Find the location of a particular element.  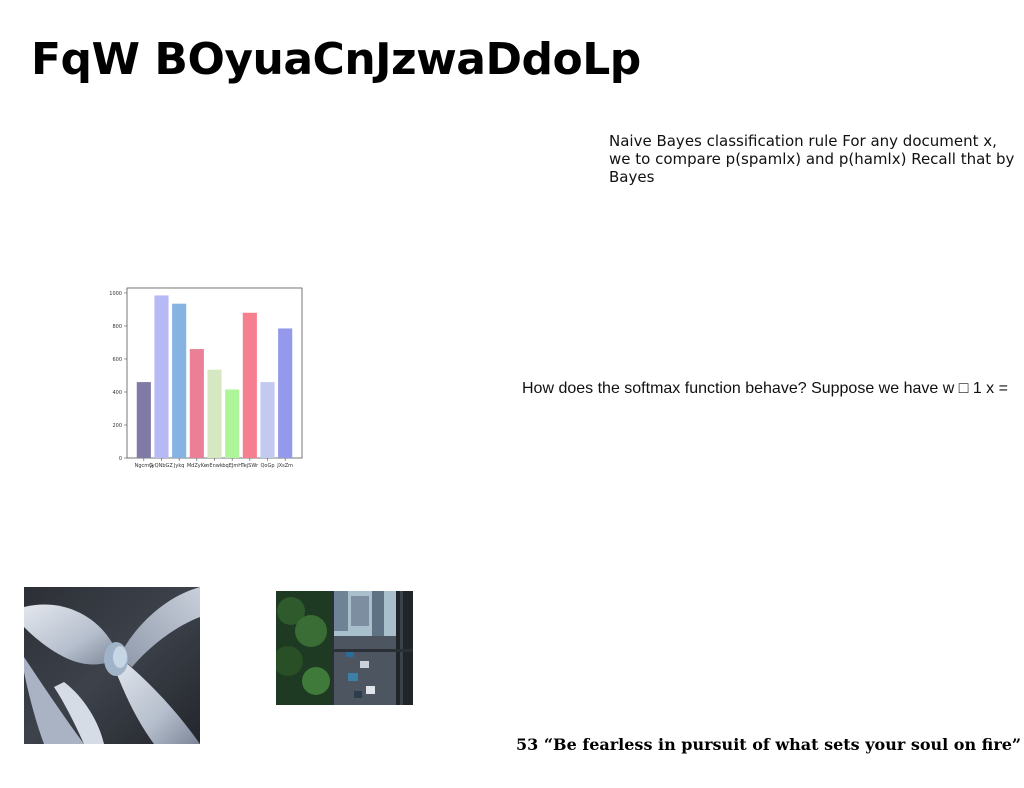

y-tick-label: 400 is located at coordinates (117, 393).